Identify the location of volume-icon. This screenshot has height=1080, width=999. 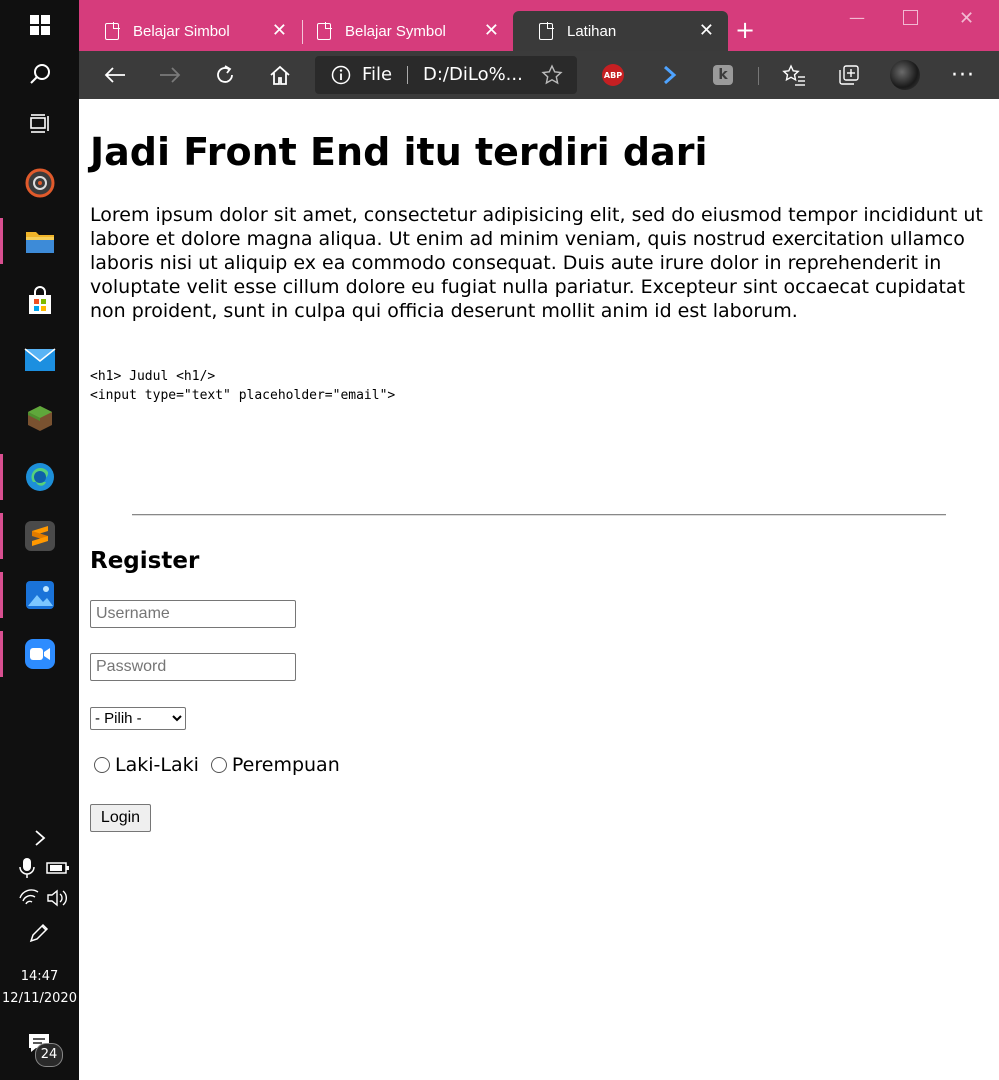
(57, 900).